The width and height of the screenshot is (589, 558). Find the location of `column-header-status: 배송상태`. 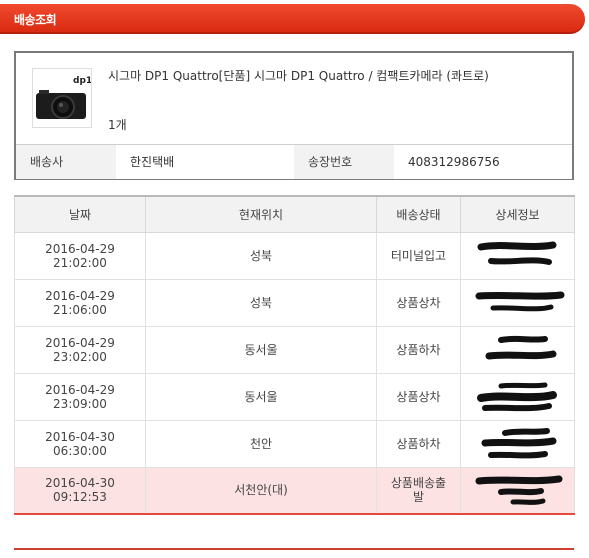

column-header-status: 배송상태 is located at coordinates (418, 214).